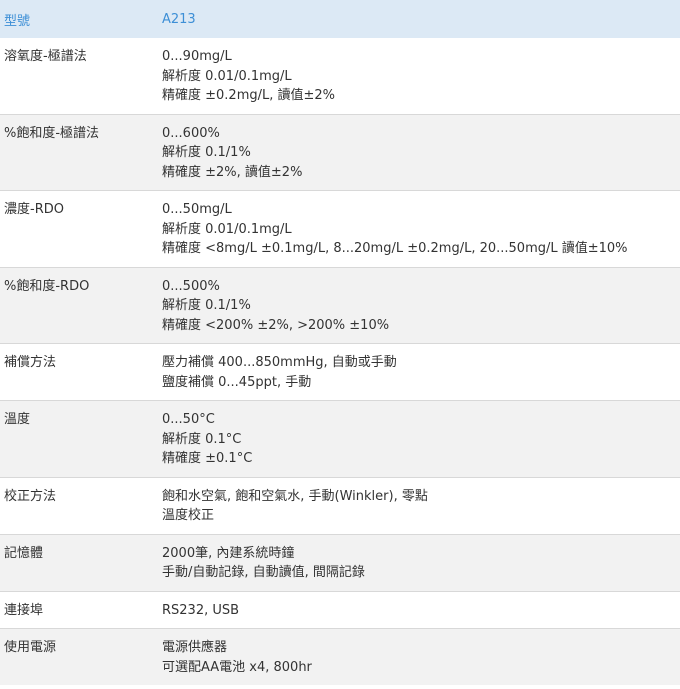 This screenshot has width=680, height=689. I want to click on table-header-row: 型號 A213, so click(340, 19).